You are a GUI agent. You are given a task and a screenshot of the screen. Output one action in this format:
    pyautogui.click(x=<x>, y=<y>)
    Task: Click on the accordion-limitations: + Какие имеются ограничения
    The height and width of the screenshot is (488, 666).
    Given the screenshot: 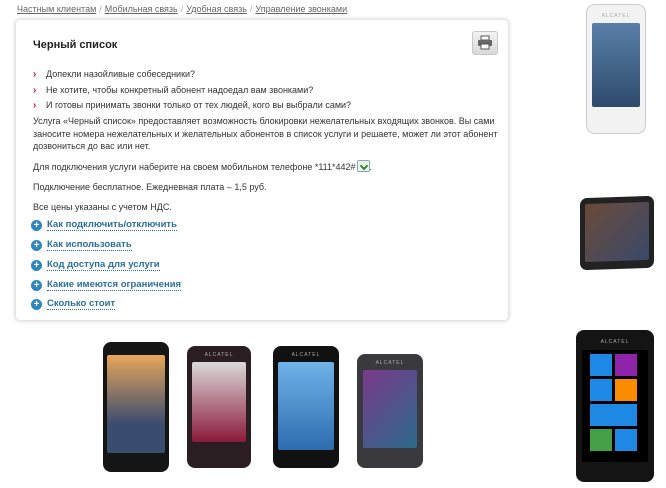 What is the action you would take?
    pyautogui.click(x=106, y=285)
    